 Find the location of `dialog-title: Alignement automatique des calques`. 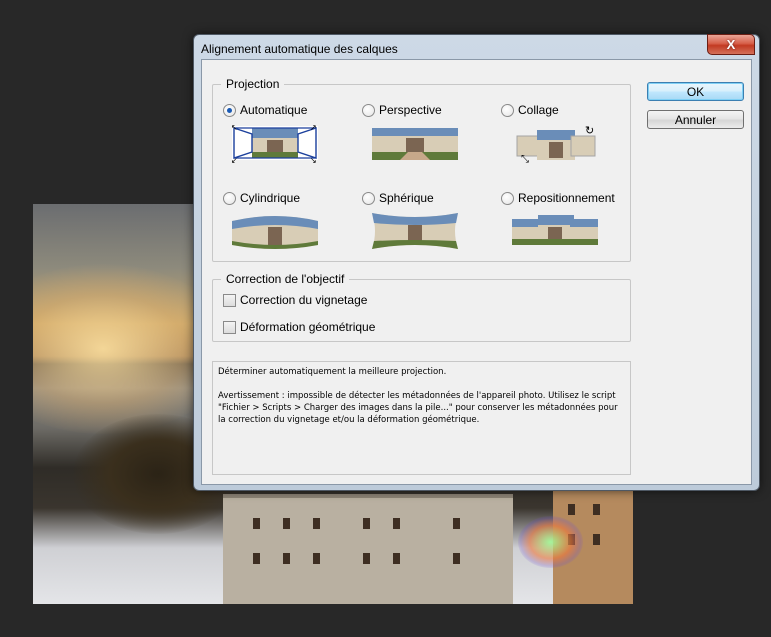

dialog-title: Alignement automatique des calques is located at coordinates (299, 49).